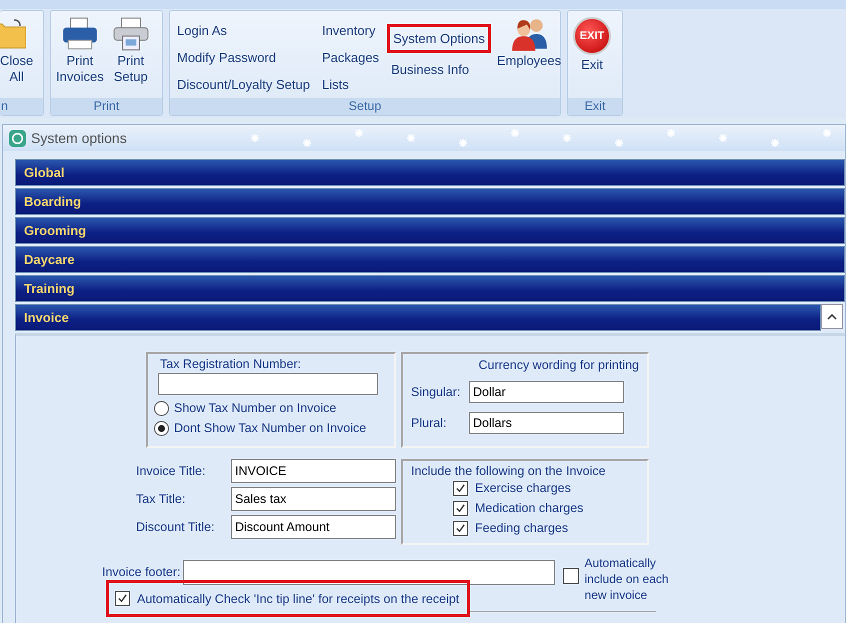  What do you see at coordinates (595, 106) in the screenshot?
I see `group-label: Exit` at bounding box center [595, 106].